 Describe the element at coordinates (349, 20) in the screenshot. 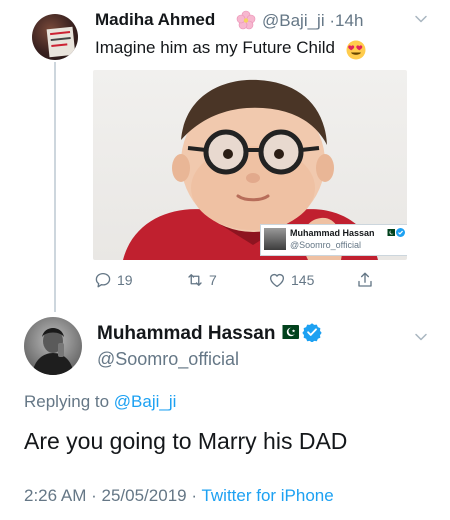

I see `tweet1-time: 14h` at that location.